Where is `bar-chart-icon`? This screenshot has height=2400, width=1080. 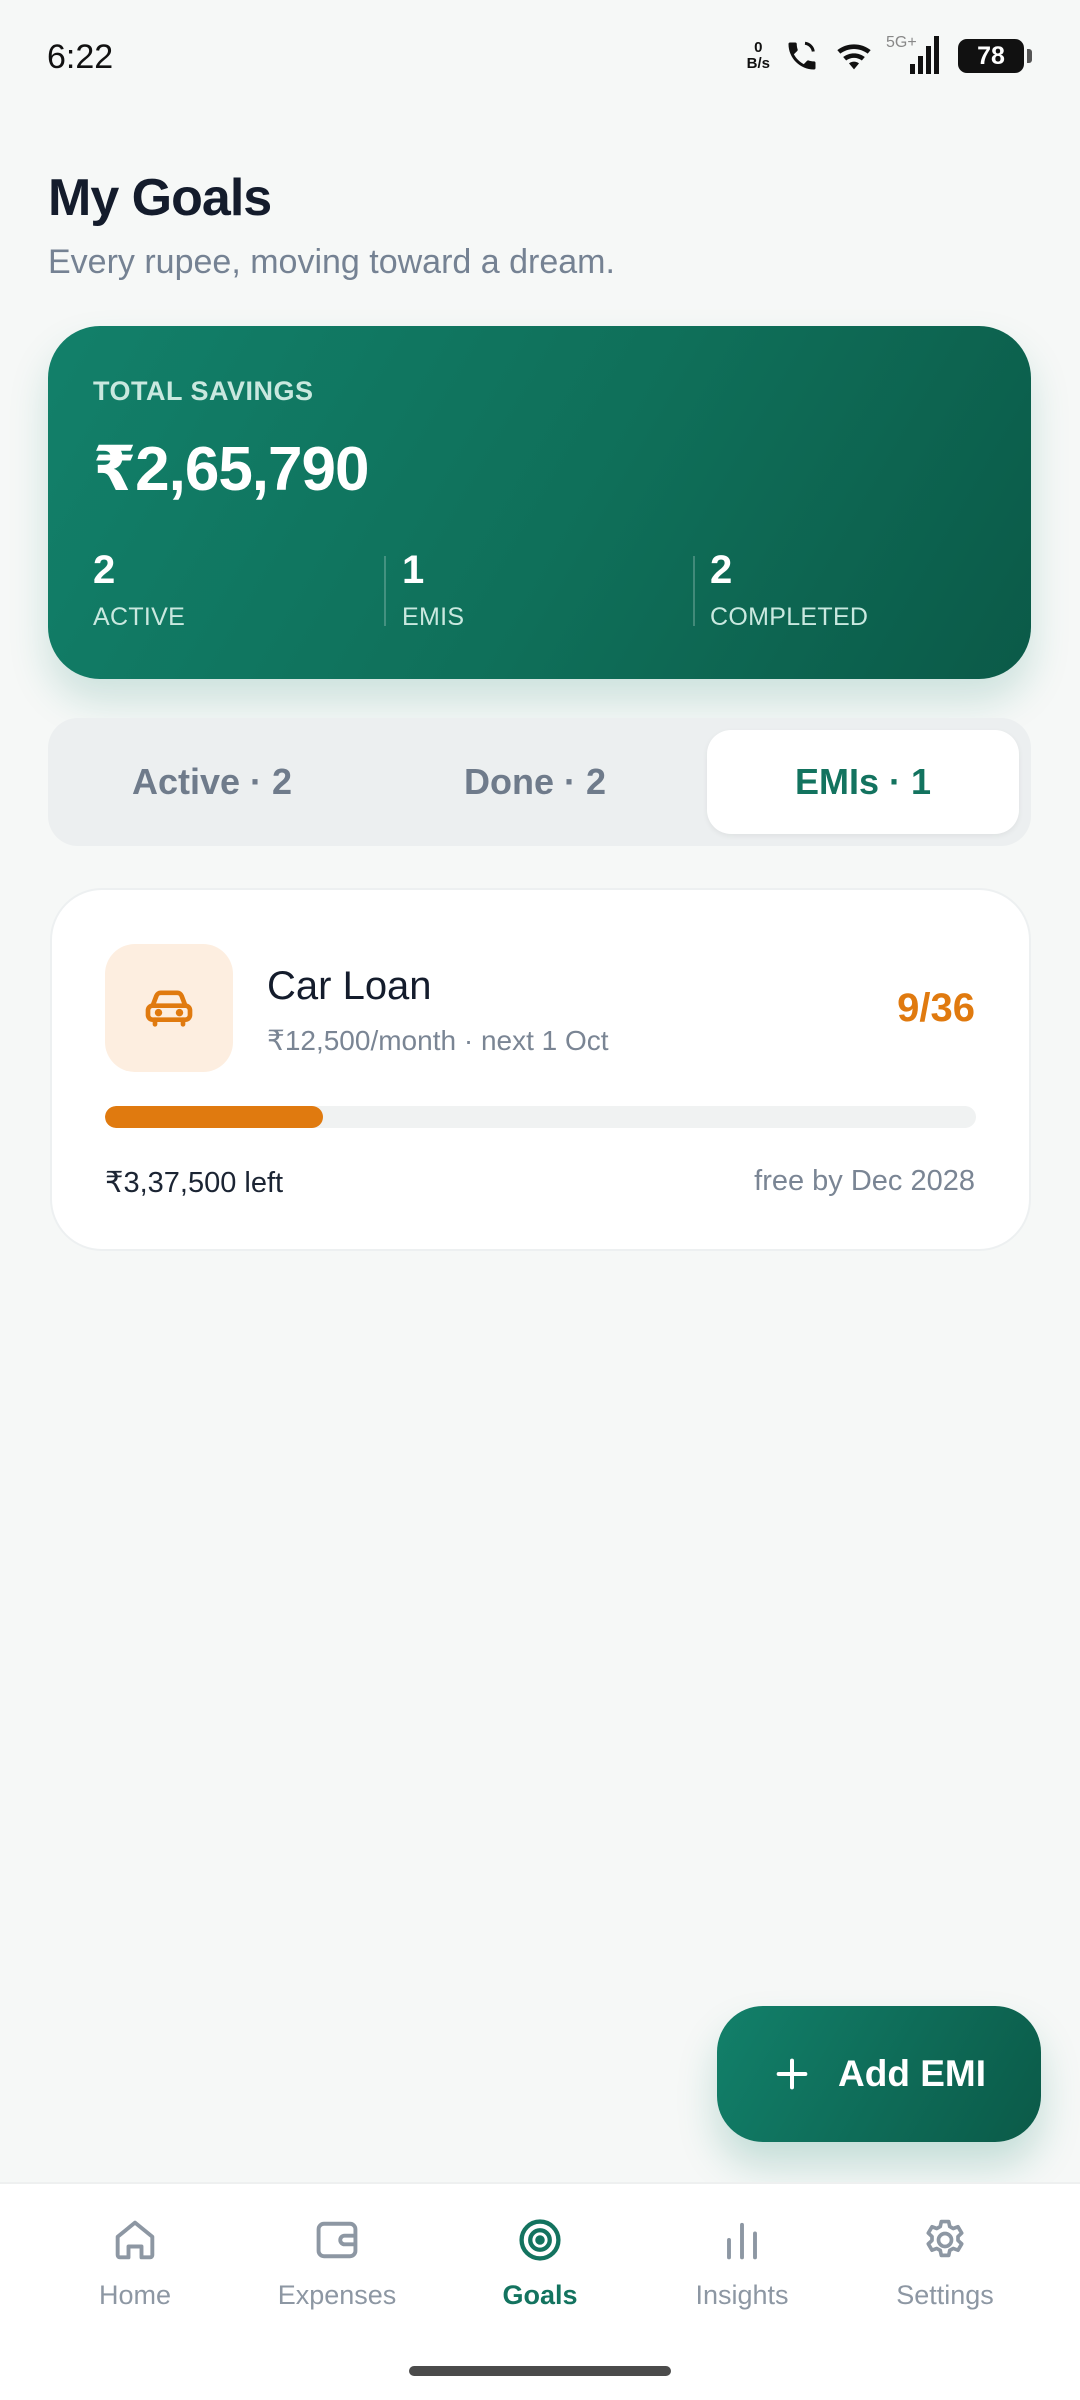
bar-chart-icon is located at coordinates (742, 2241).